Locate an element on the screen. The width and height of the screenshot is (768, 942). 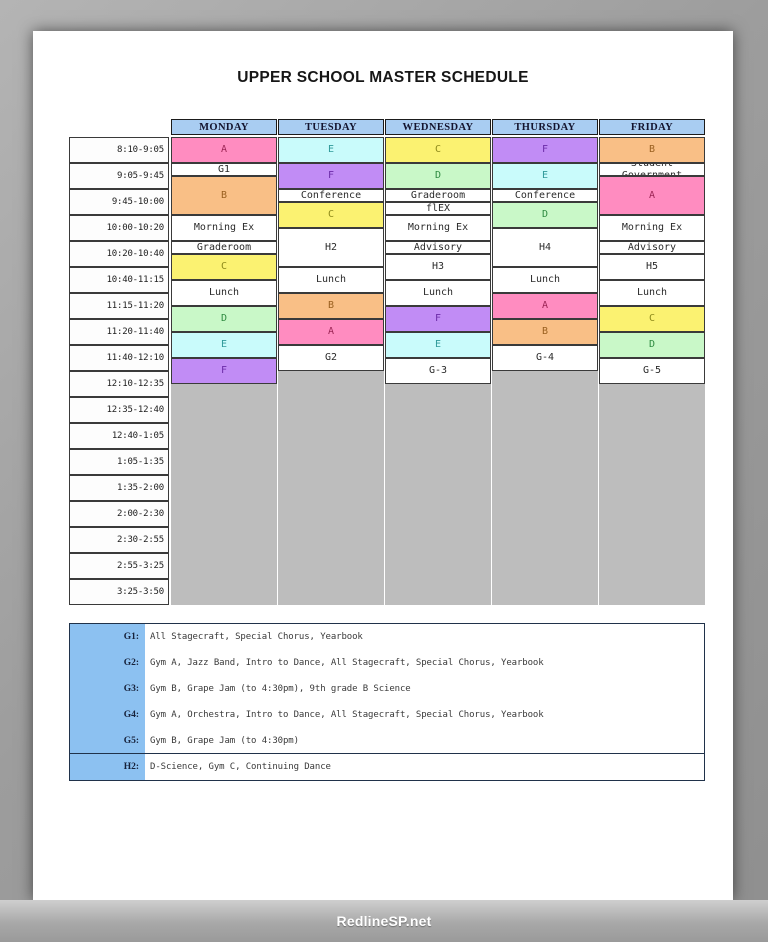
schedule-cell: flEX is located at coordinates (438, 208).